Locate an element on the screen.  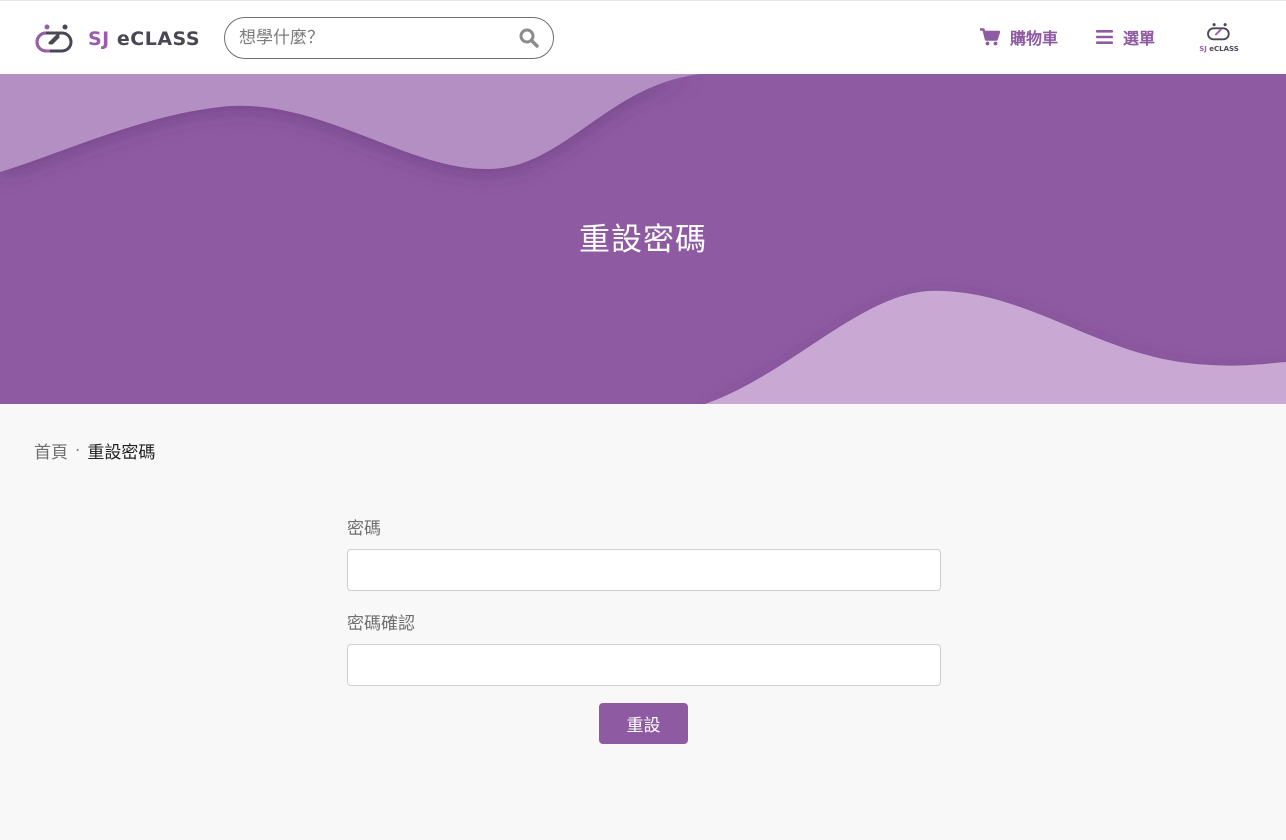
menu-label: 選單 is located at coordinates (1139, 38).